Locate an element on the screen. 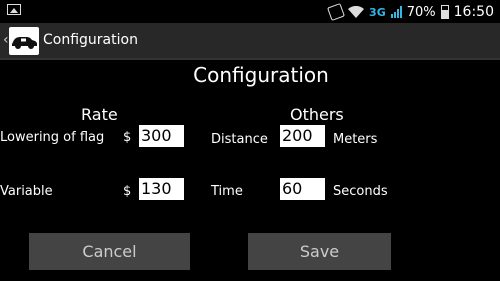 Image resolution: width=500 pixels, height=281 pixels. time-label: Time is located at coordinates (227, 191).